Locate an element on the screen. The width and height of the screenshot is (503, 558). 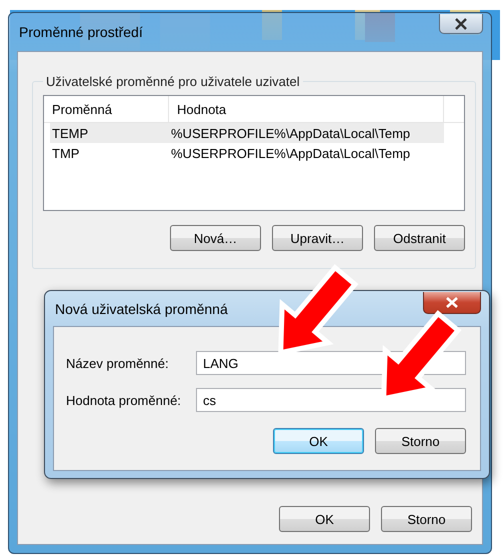
list-cell-text: TMP is located at coordinates (65, 153).